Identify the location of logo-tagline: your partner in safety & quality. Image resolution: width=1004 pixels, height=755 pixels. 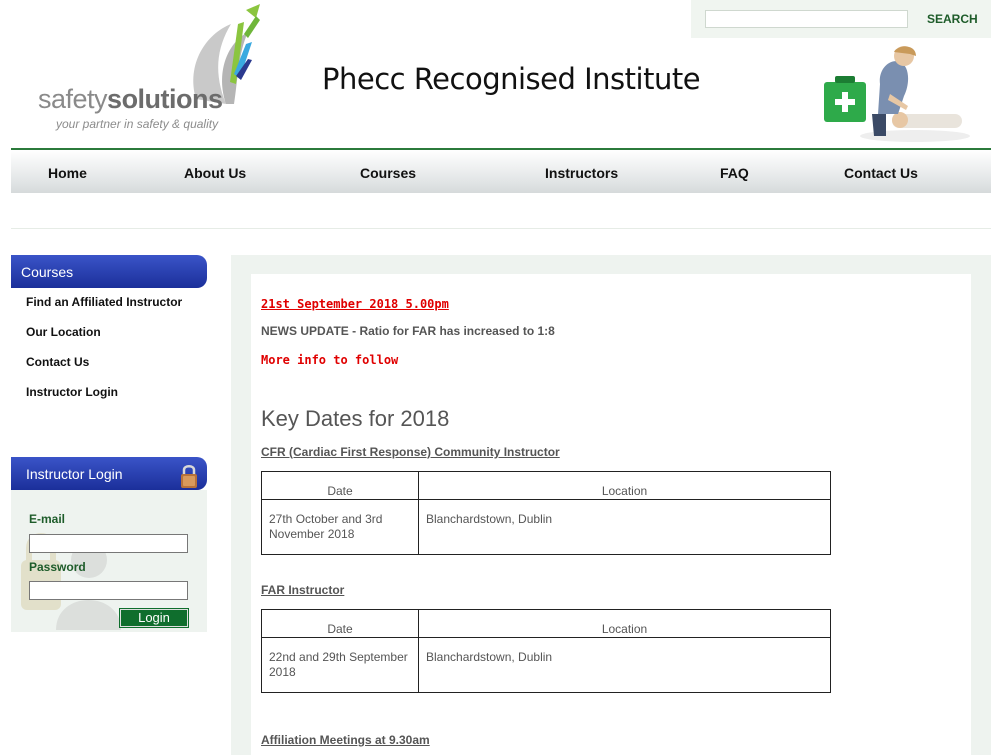
(137, 124).